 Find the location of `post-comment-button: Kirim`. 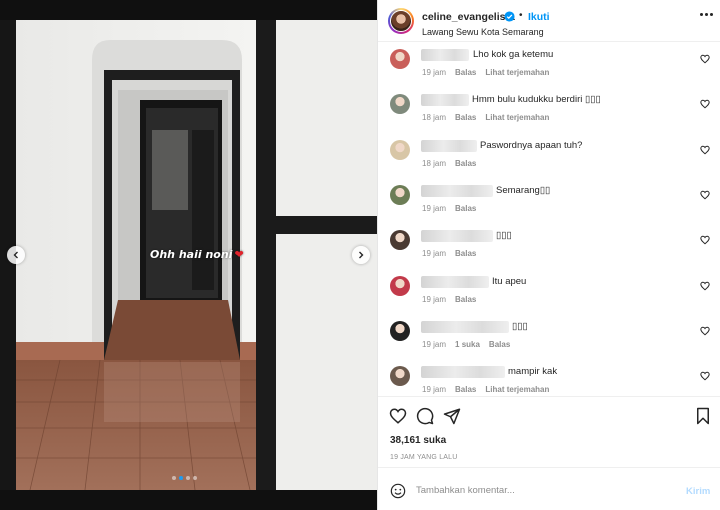

post-comment-button: Kirim is located at coordinates (698, 491).